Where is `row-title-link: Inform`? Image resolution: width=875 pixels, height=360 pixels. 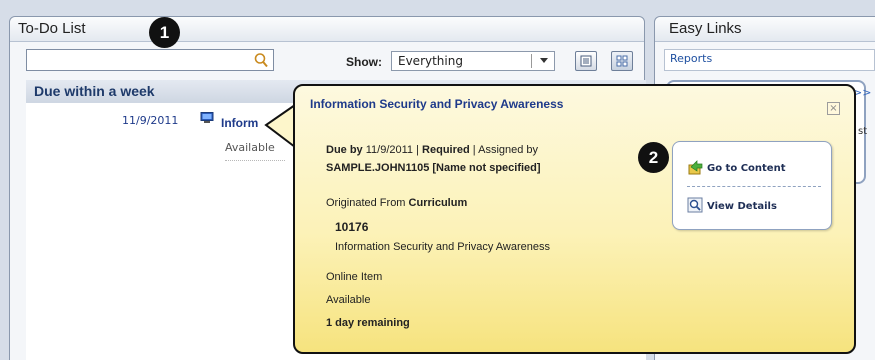
row-title-link: Inform is located at coordinates (239, 123).